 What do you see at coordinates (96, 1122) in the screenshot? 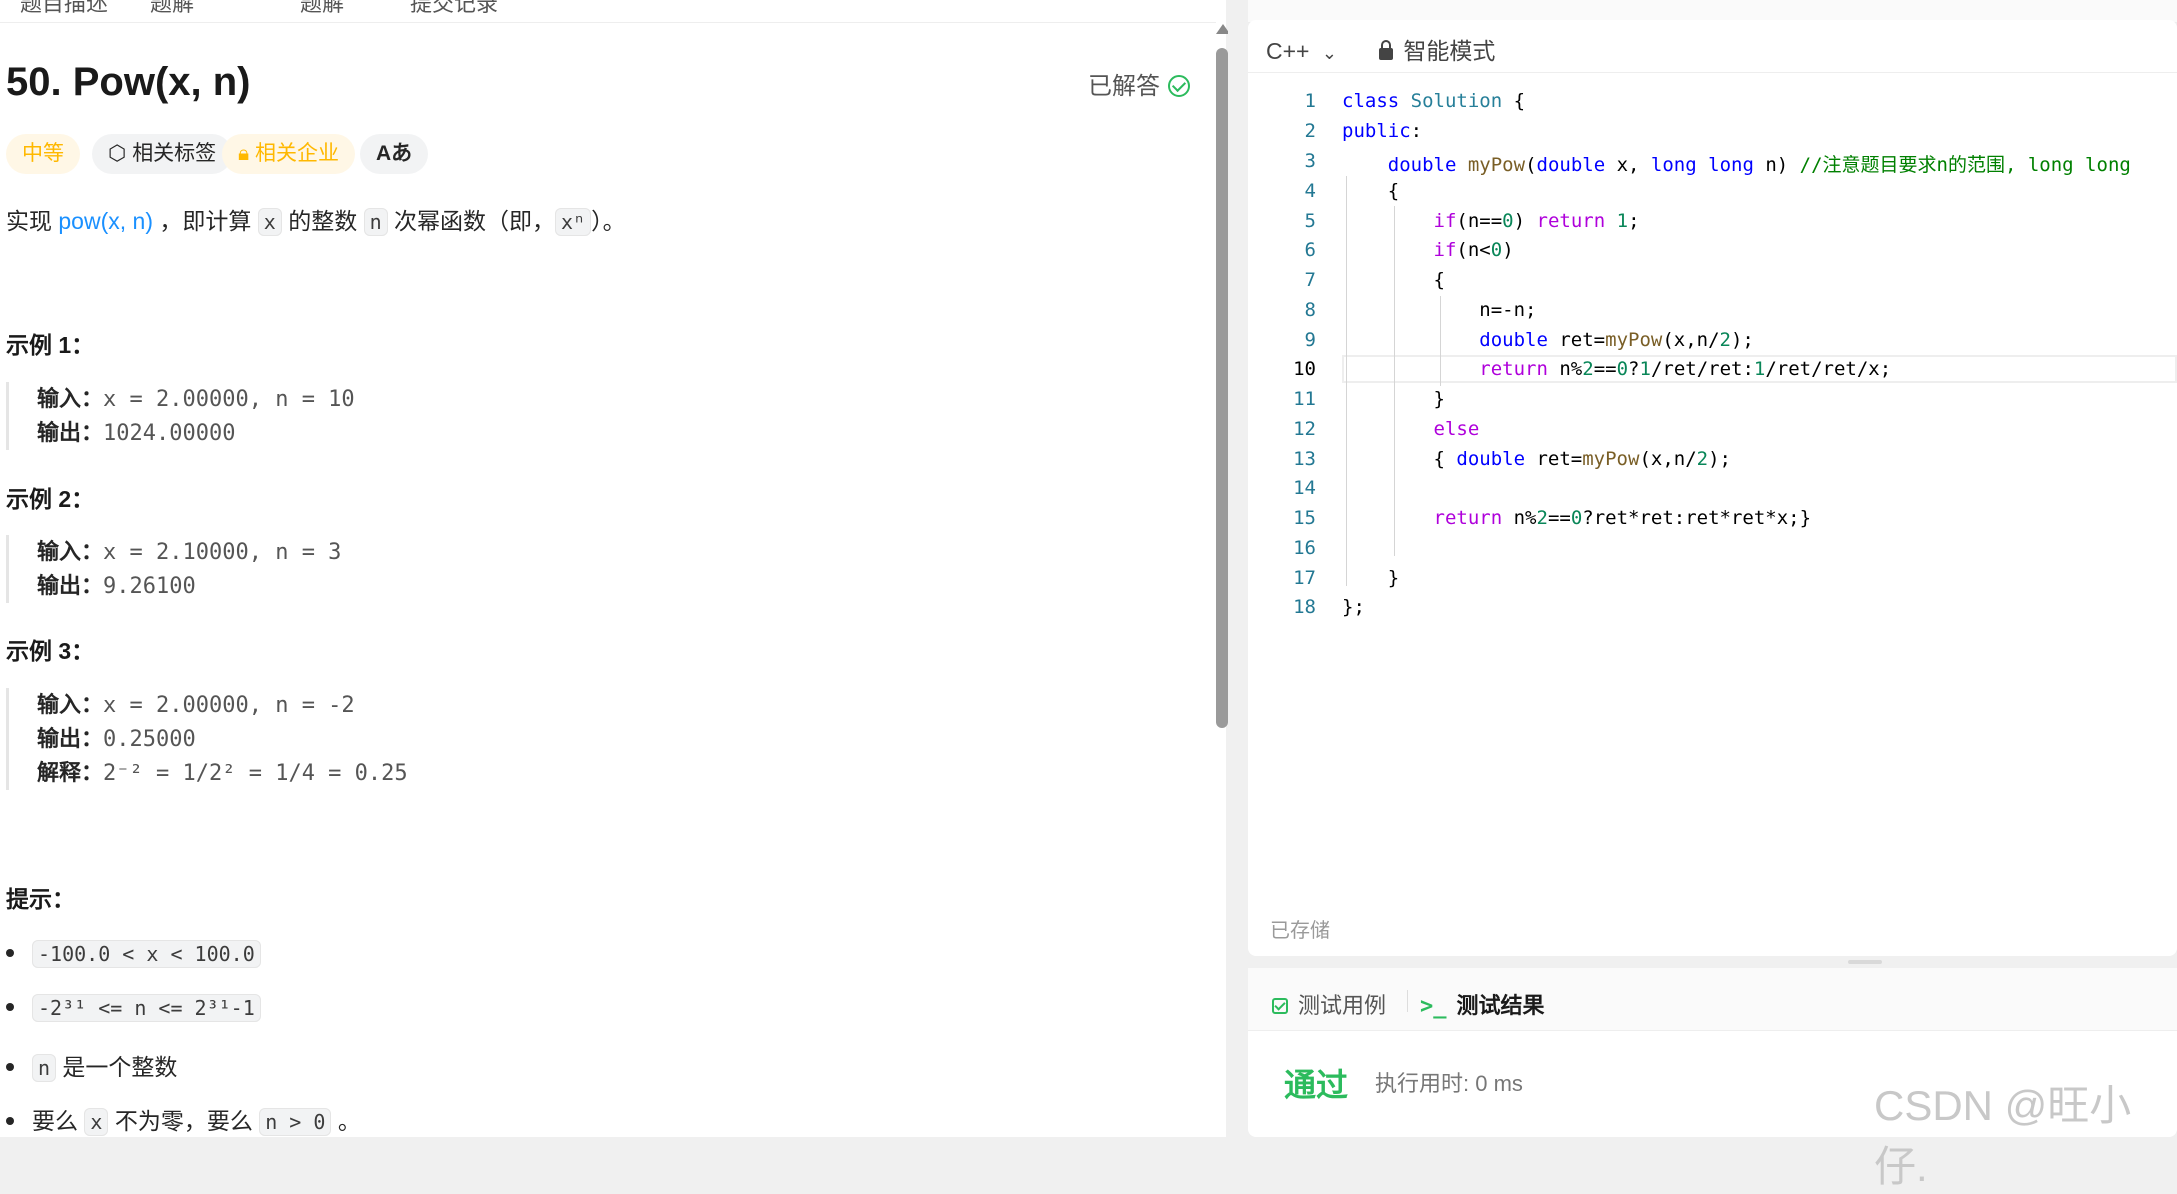
I see `hint-code: x` at bounding box center [96, 1122].